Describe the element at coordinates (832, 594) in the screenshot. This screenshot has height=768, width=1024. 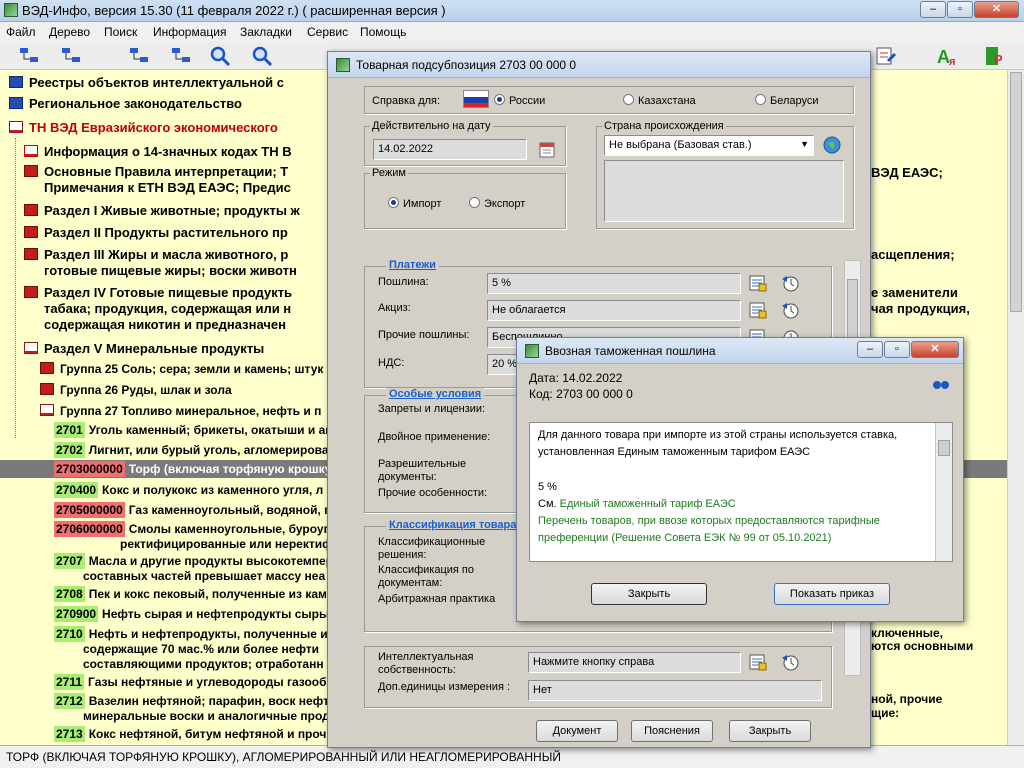
I see `show-order-button: Показать приказ` at that location.